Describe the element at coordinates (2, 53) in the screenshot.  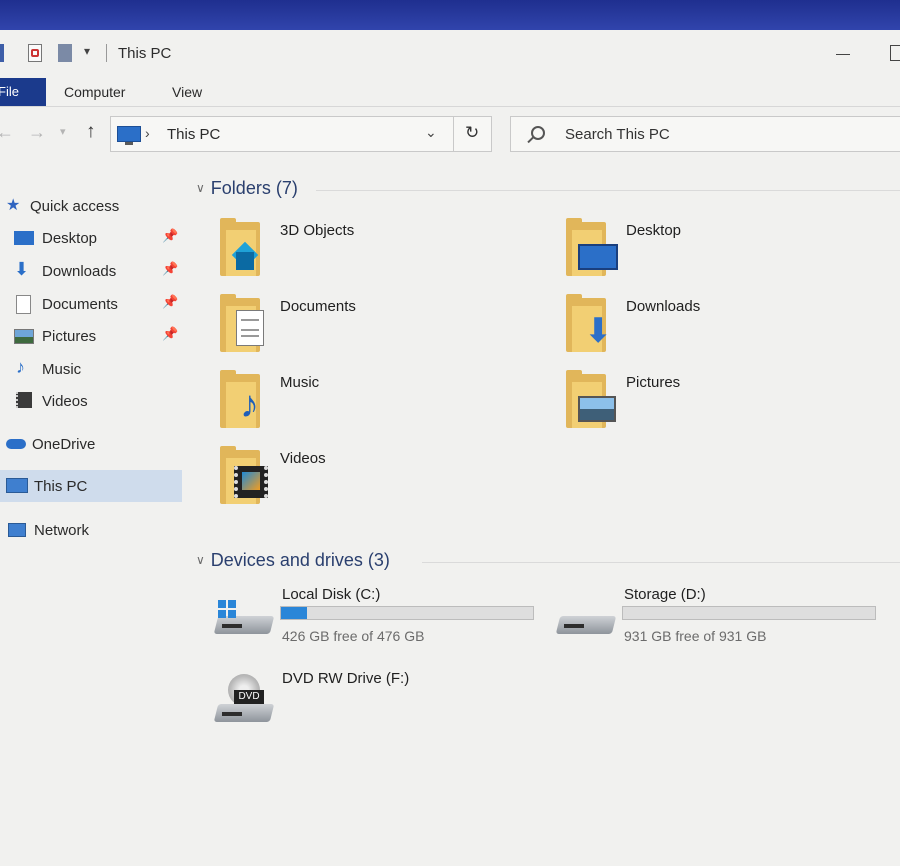
I see `quick-access-toolbar-icon` at that location.